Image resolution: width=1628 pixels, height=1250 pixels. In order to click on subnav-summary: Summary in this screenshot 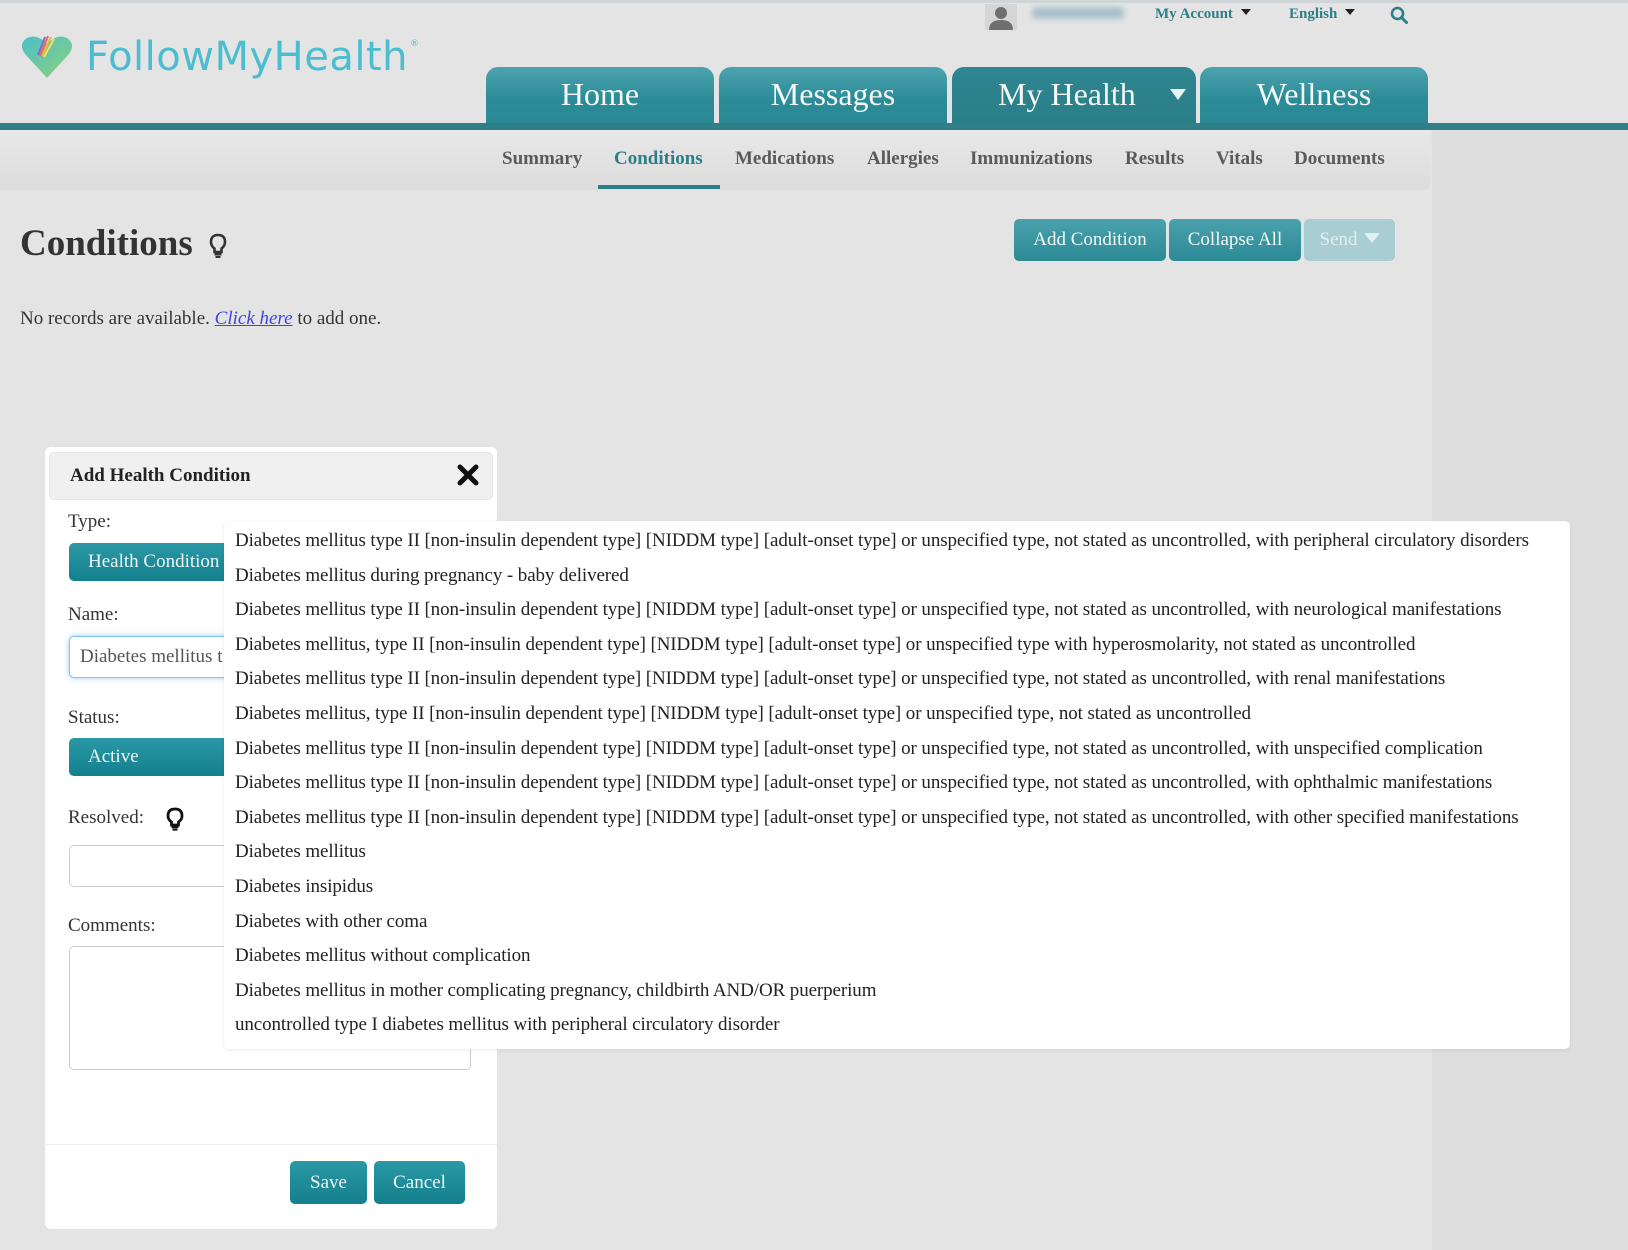, I will do `click(542, 159)`.